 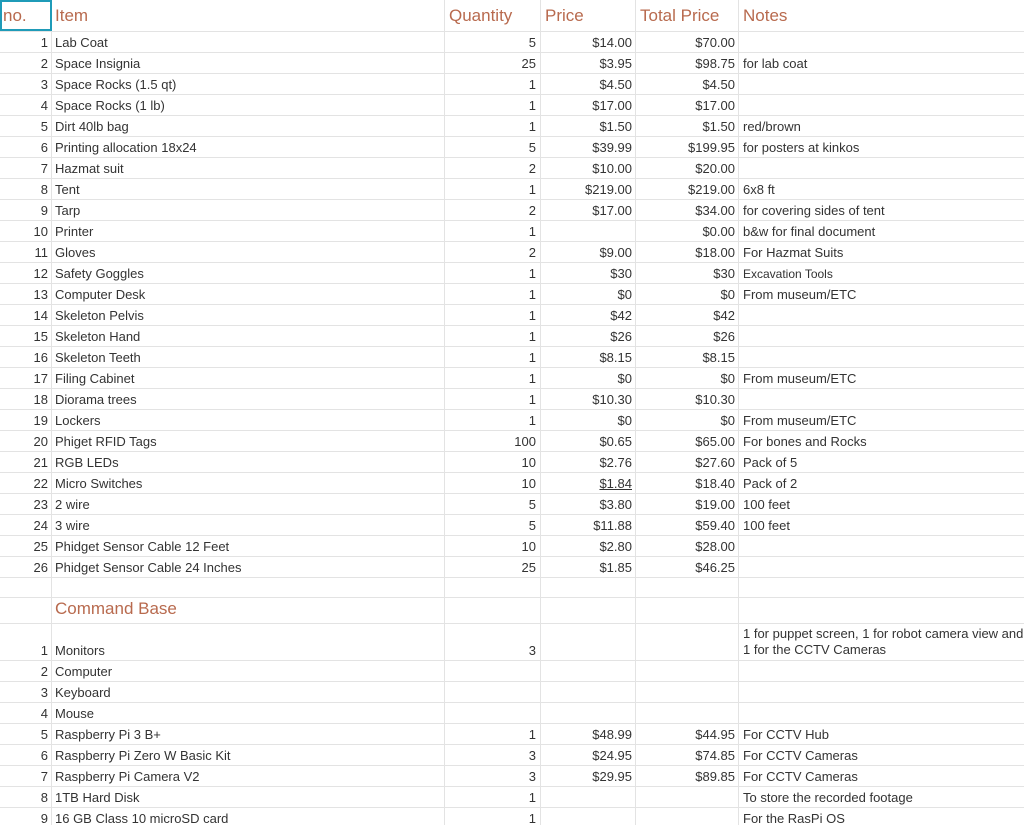 I want to click on cell-price: $9.00, so click(x=588, y=252).